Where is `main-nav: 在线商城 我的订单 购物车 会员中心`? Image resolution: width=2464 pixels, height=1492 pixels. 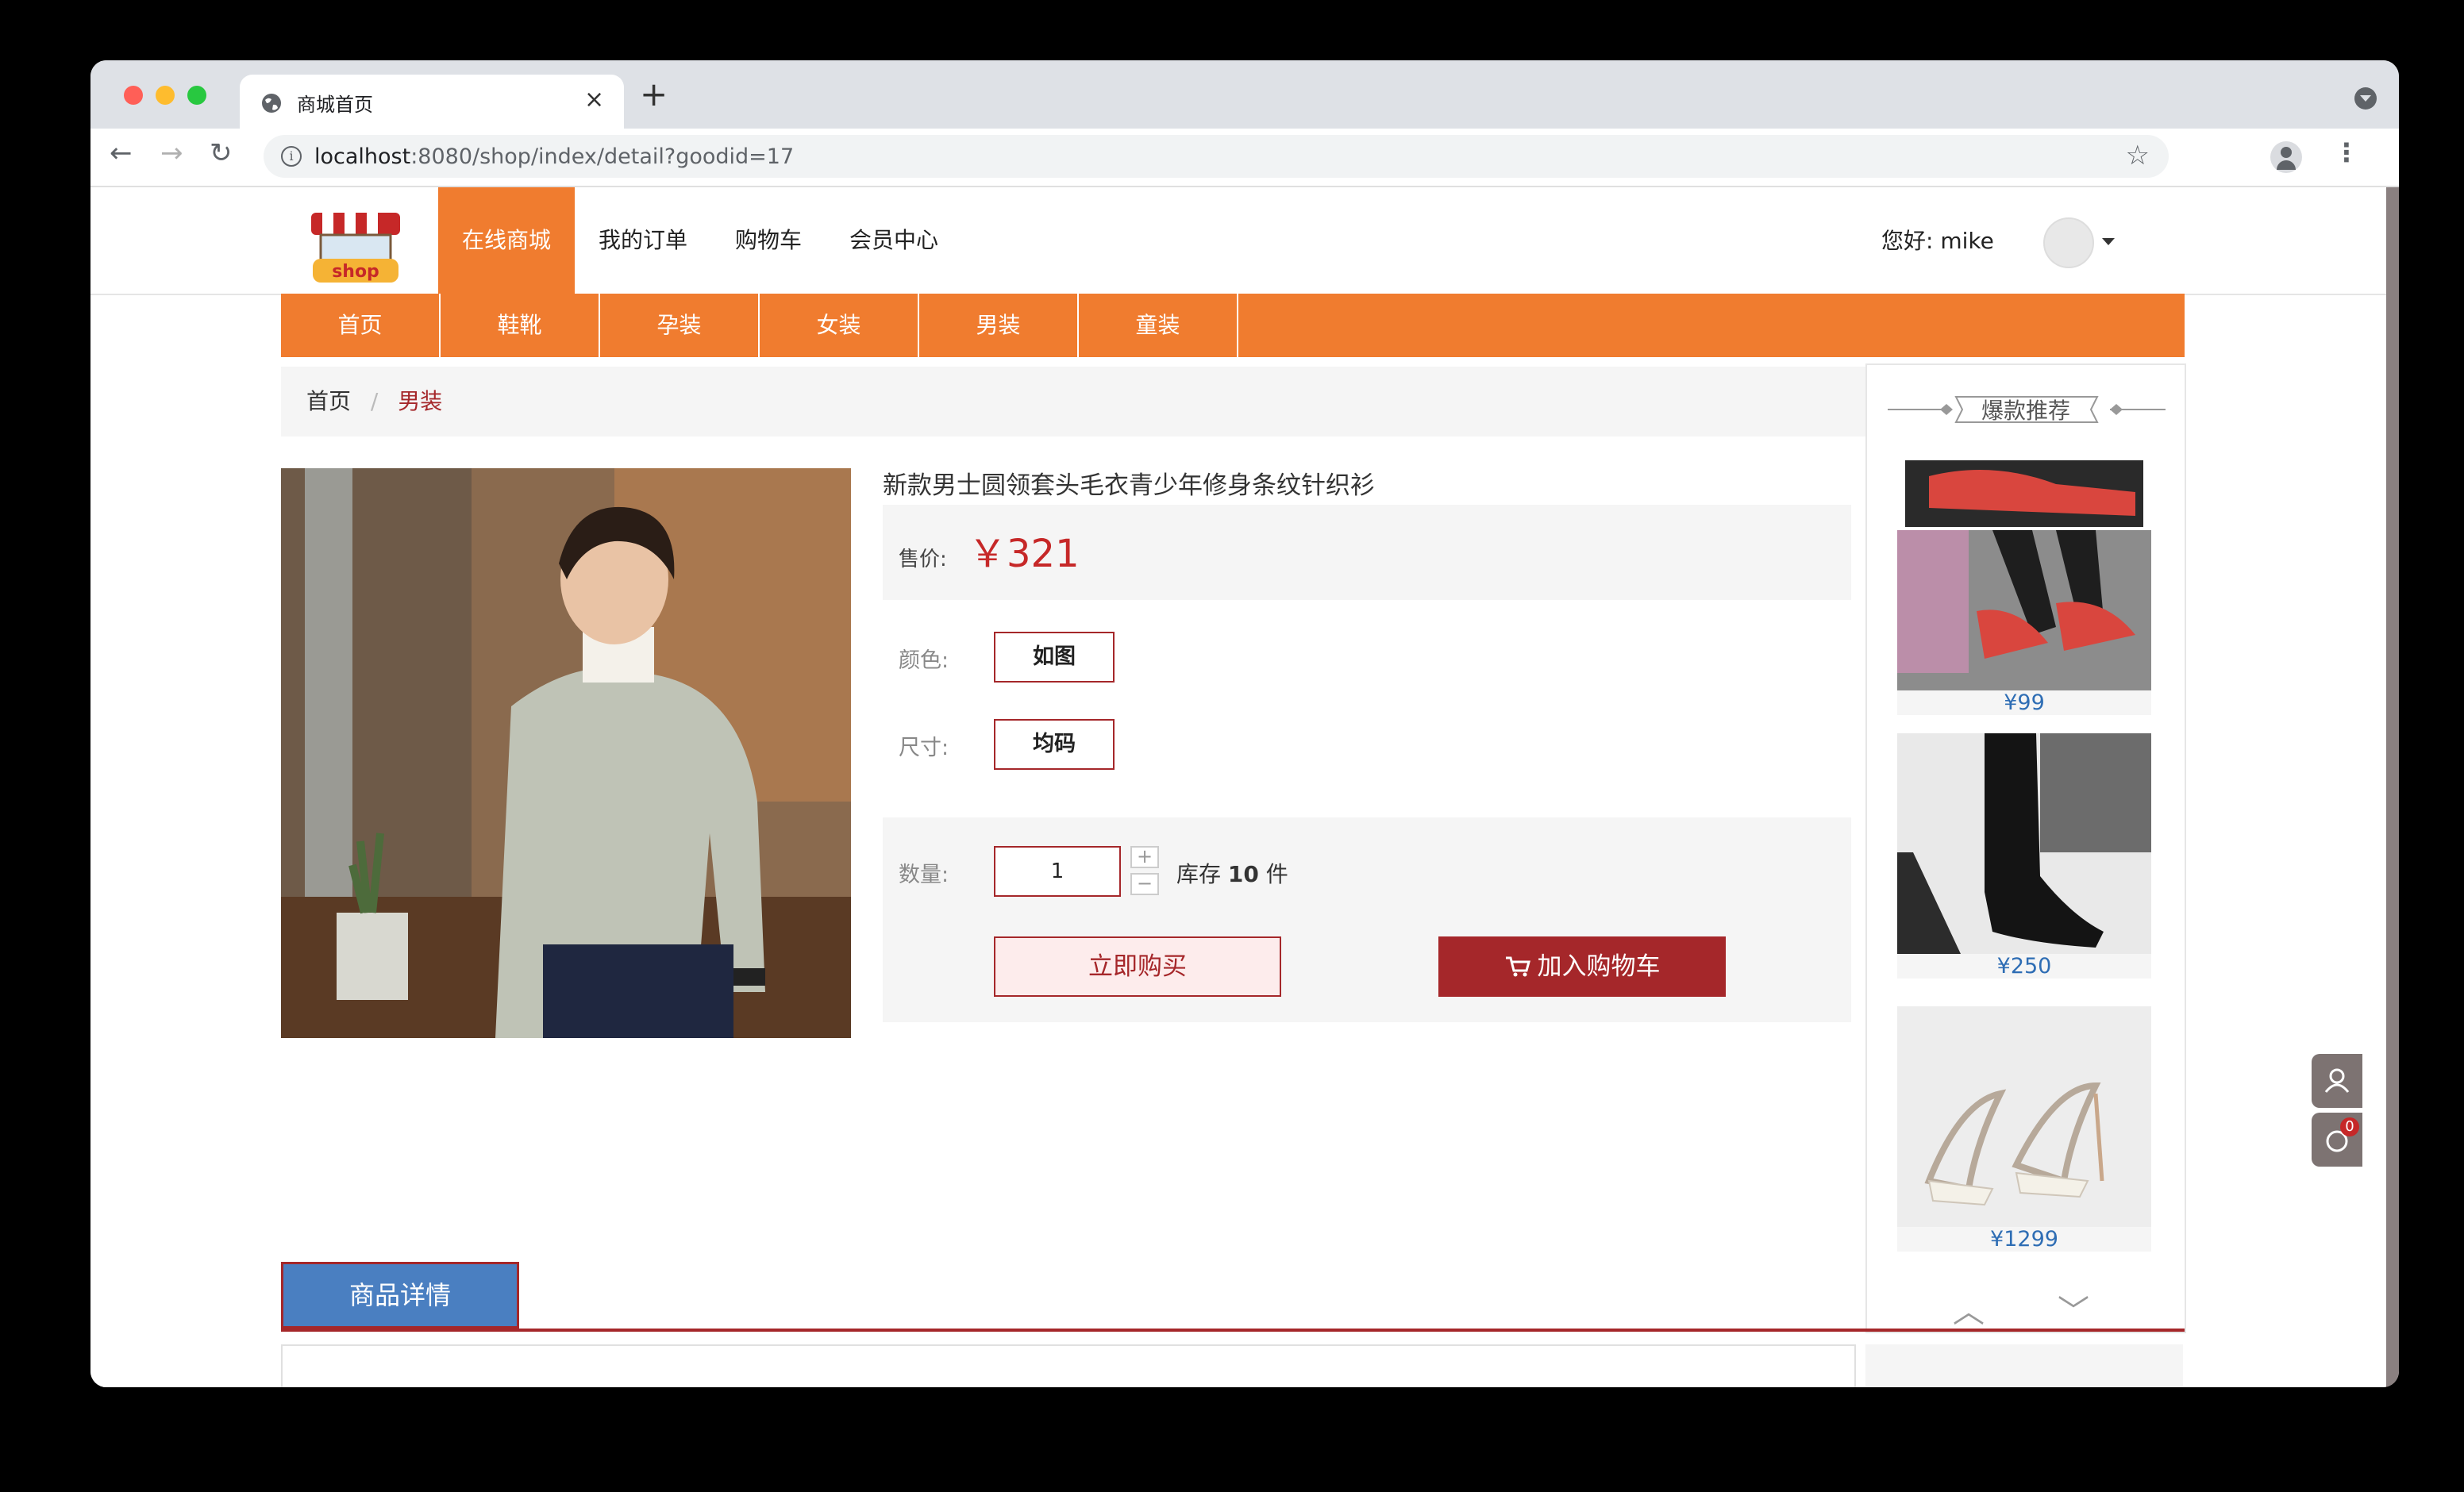 main-nav: 在线商城 我的订单 购物车 会员中心 is located at coordinates (700, 240).